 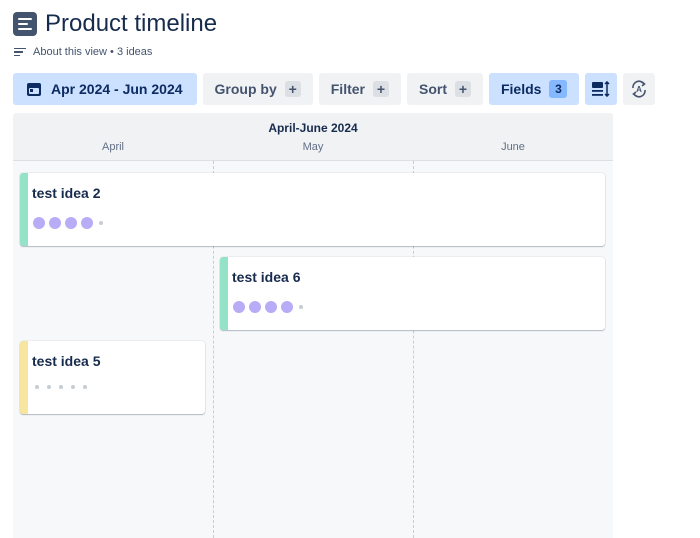 I want to click on page-header: Product timeline, so click(x=115, y=24).